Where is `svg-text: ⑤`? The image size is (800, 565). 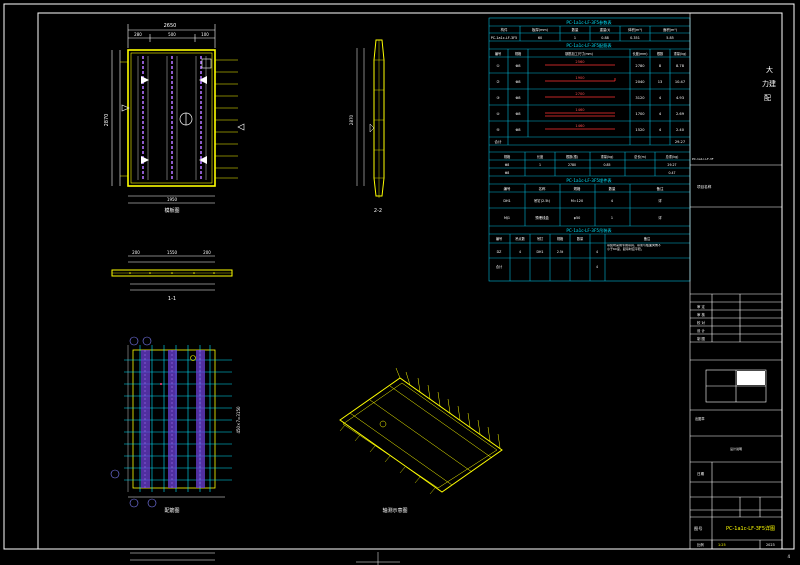
svg-text: ⑤ is located at coordinates (498, 130).